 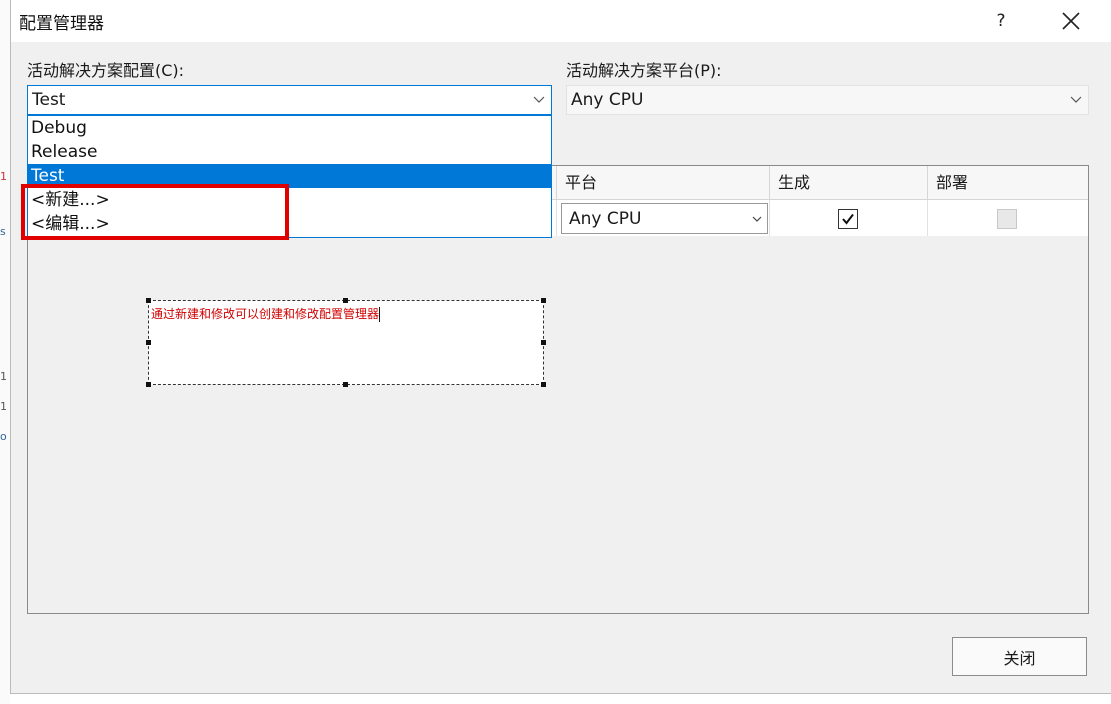 I want to click on annotation-textbox: 通过新建和修改可以创建和修改配置管理器, so click(x=346, y=342).